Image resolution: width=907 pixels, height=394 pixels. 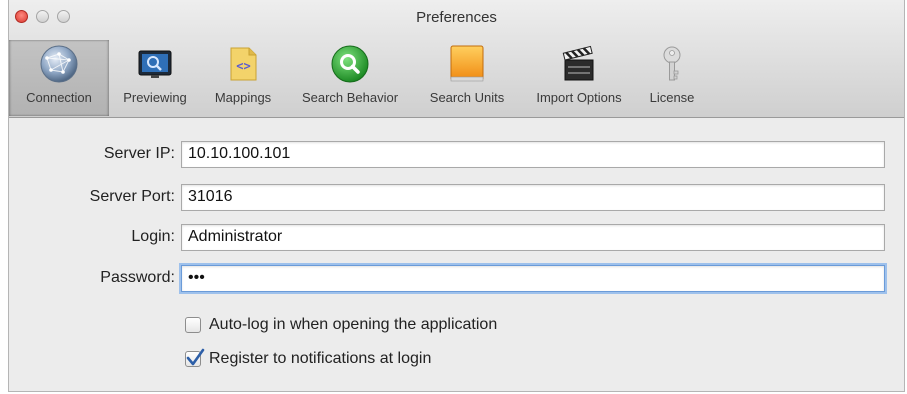 I want to click on tab-connection: Connection, so click(x=59, y=78).